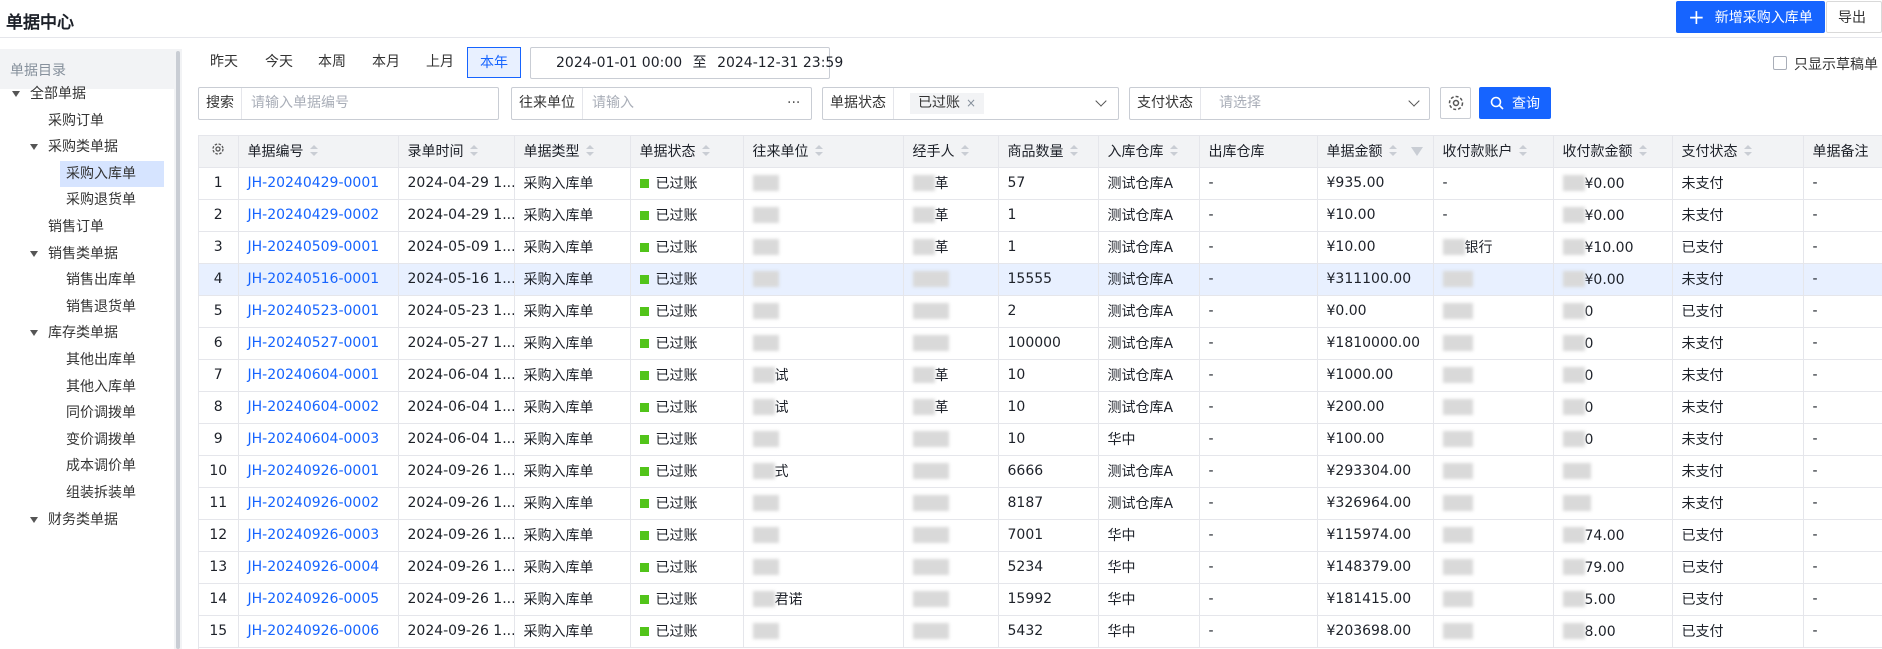 The image size is (1882, 649). What do you see at coordinates (318, 503) in the screenshot?
I see `cell-no: JH-20240926-0002` at bounding box center [318, 503].